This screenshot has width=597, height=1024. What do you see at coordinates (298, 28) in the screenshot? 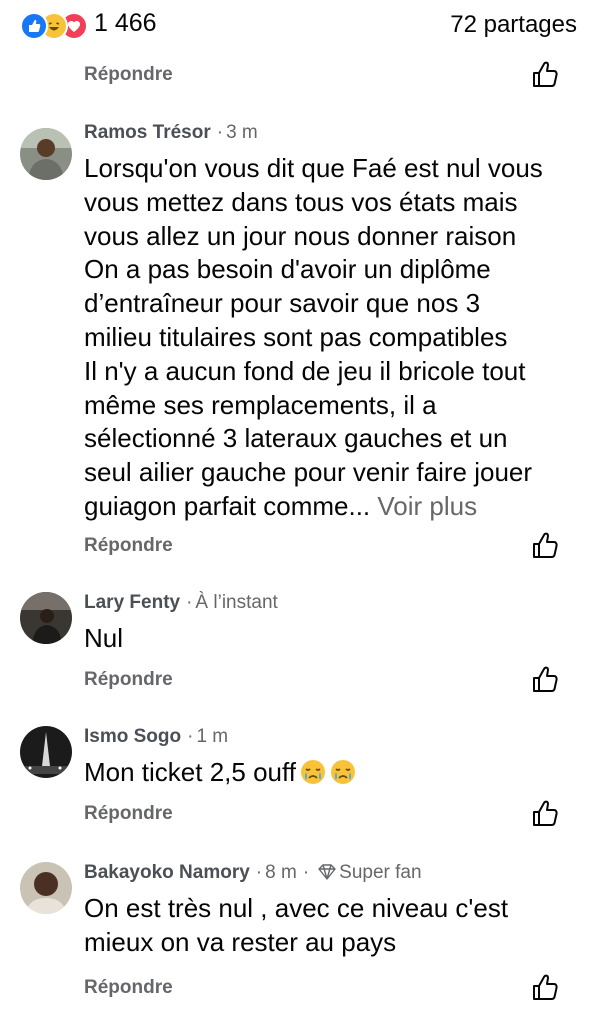
I see `post-stats-bar: 1 466 72 partages` at bounding box center [298, 28].